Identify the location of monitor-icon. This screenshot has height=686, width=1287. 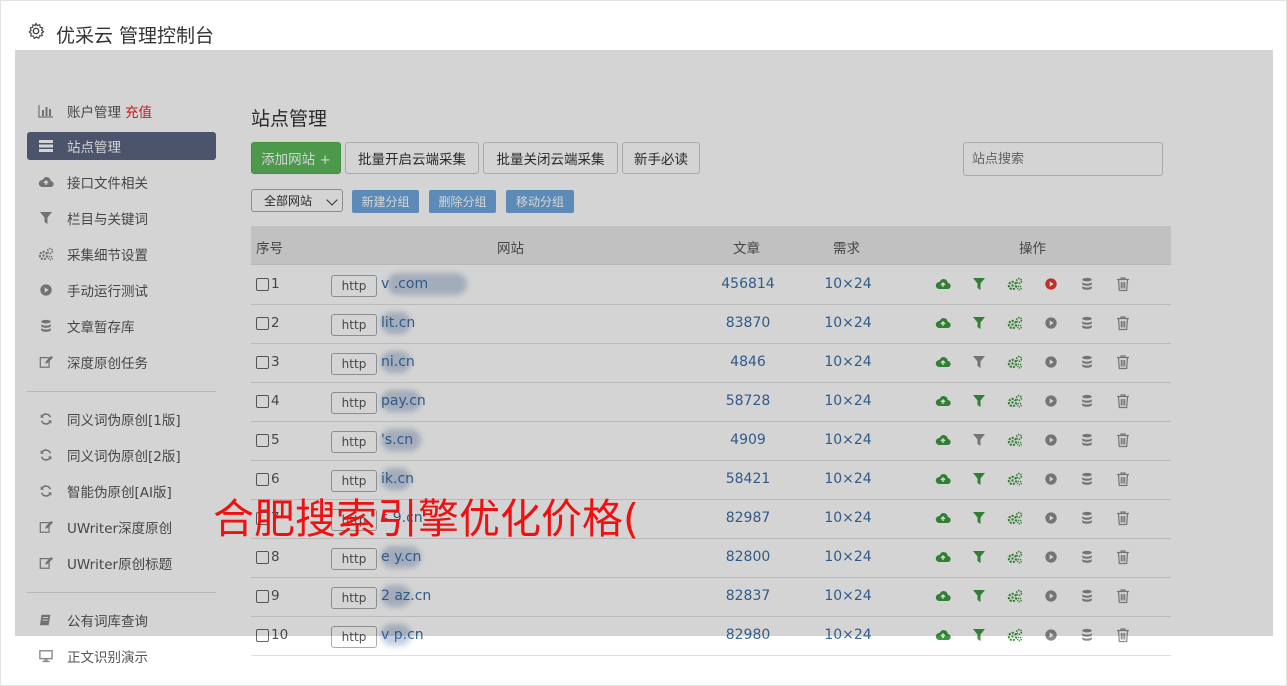
(46, 656).